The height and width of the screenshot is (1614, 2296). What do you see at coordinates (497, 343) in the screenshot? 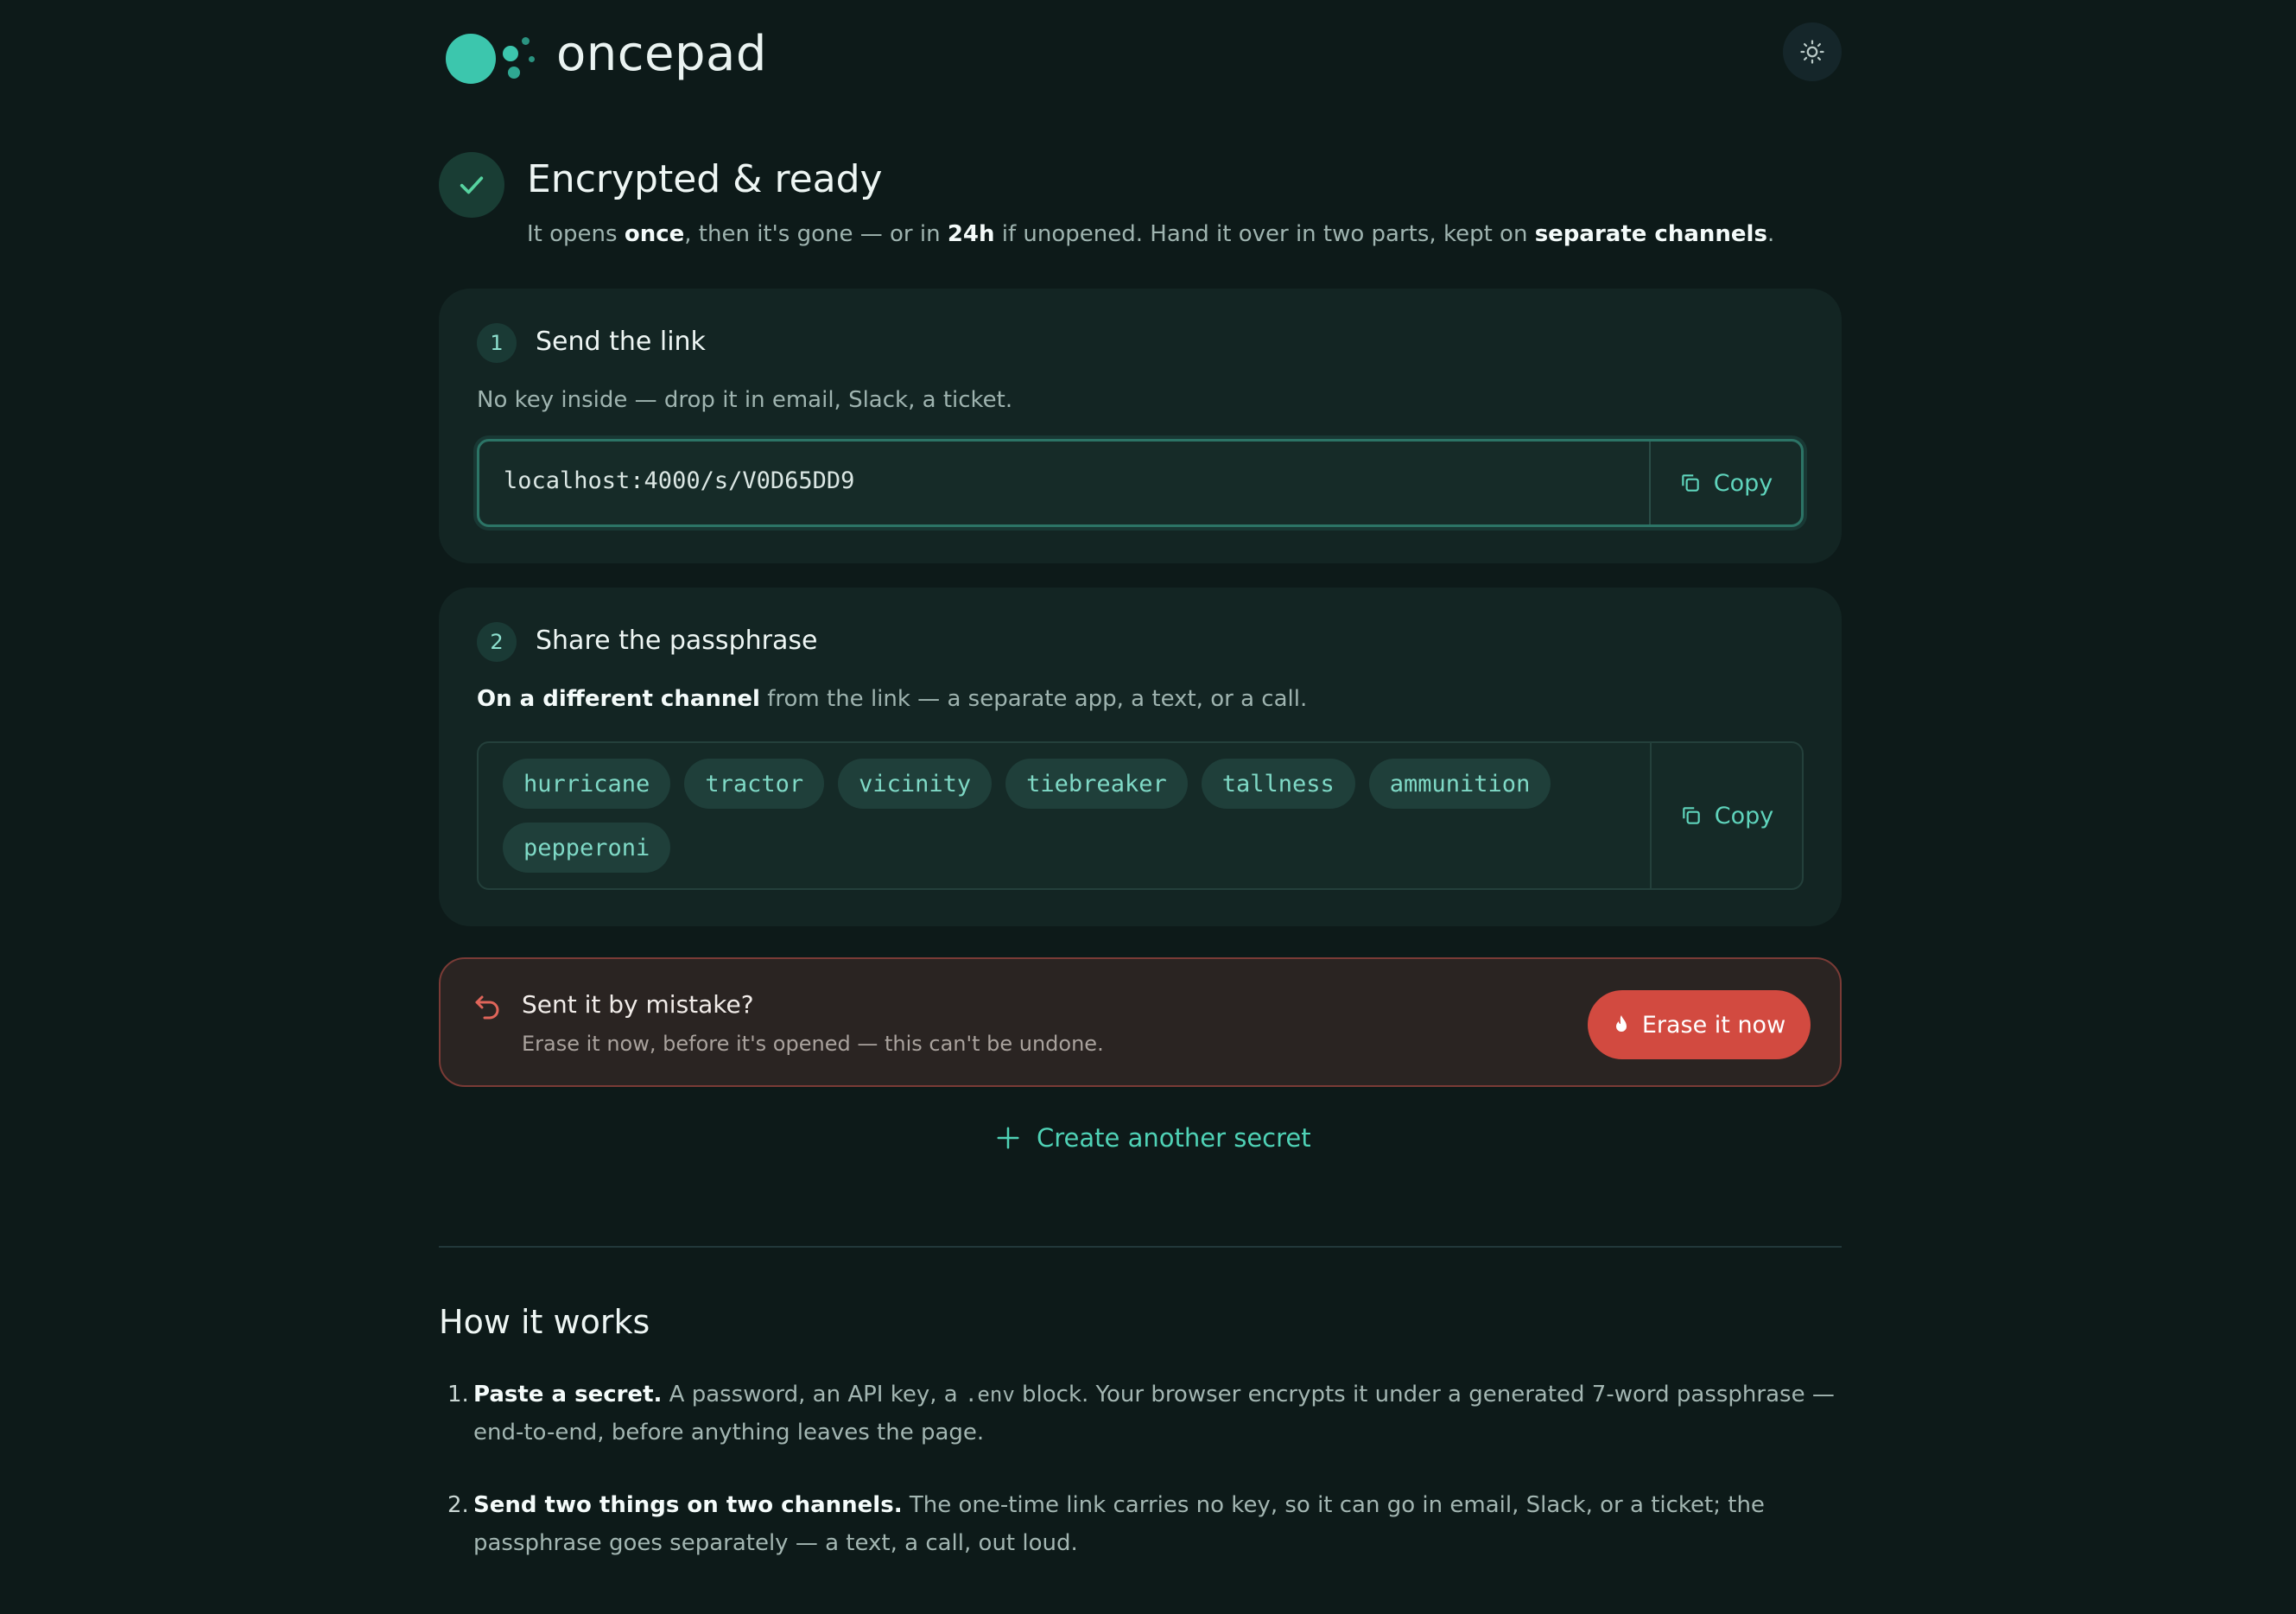
I see `step-number-1: 1` at bounding box center [497, 343].